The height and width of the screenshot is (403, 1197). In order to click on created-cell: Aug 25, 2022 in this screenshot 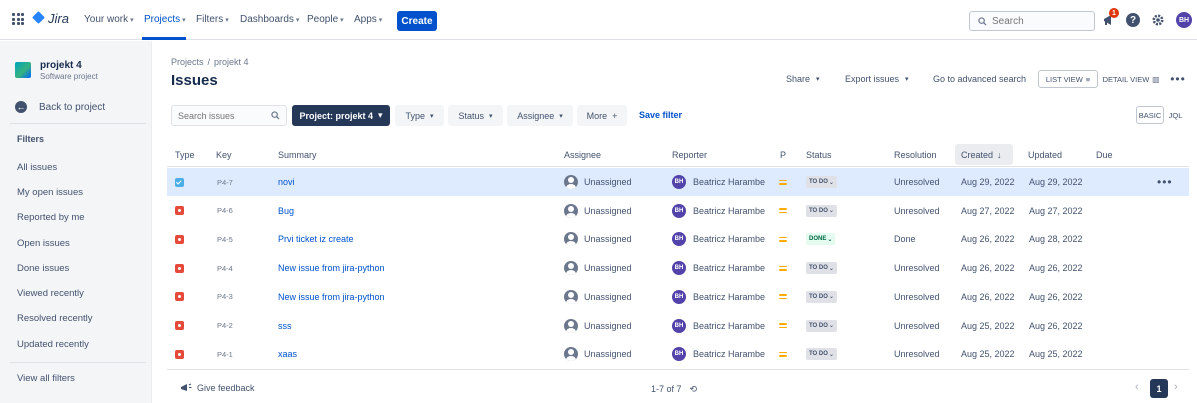, I will do `click(988, 354)`.